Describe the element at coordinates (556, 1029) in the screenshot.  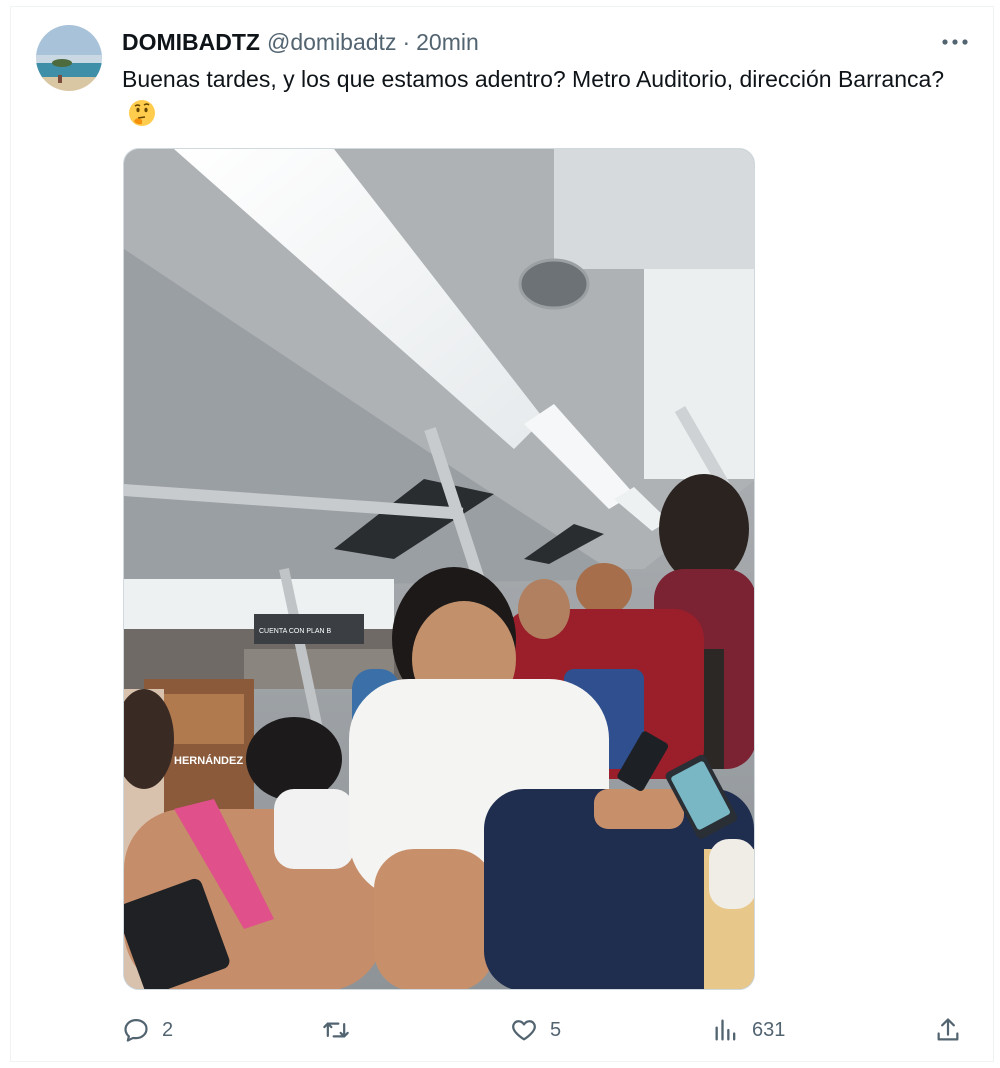
I see `like-count: 5` at that location.